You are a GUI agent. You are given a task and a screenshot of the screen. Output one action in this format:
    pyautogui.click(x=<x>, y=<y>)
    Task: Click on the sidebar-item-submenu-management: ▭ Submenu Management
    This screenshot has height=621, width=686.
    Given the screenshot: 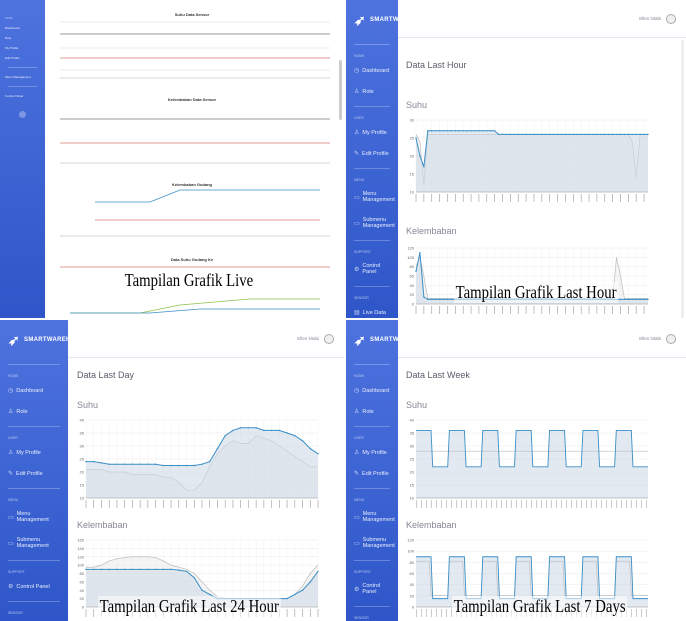 What is the action you would take?
    pyautogui.click(x=372, y=543)
    